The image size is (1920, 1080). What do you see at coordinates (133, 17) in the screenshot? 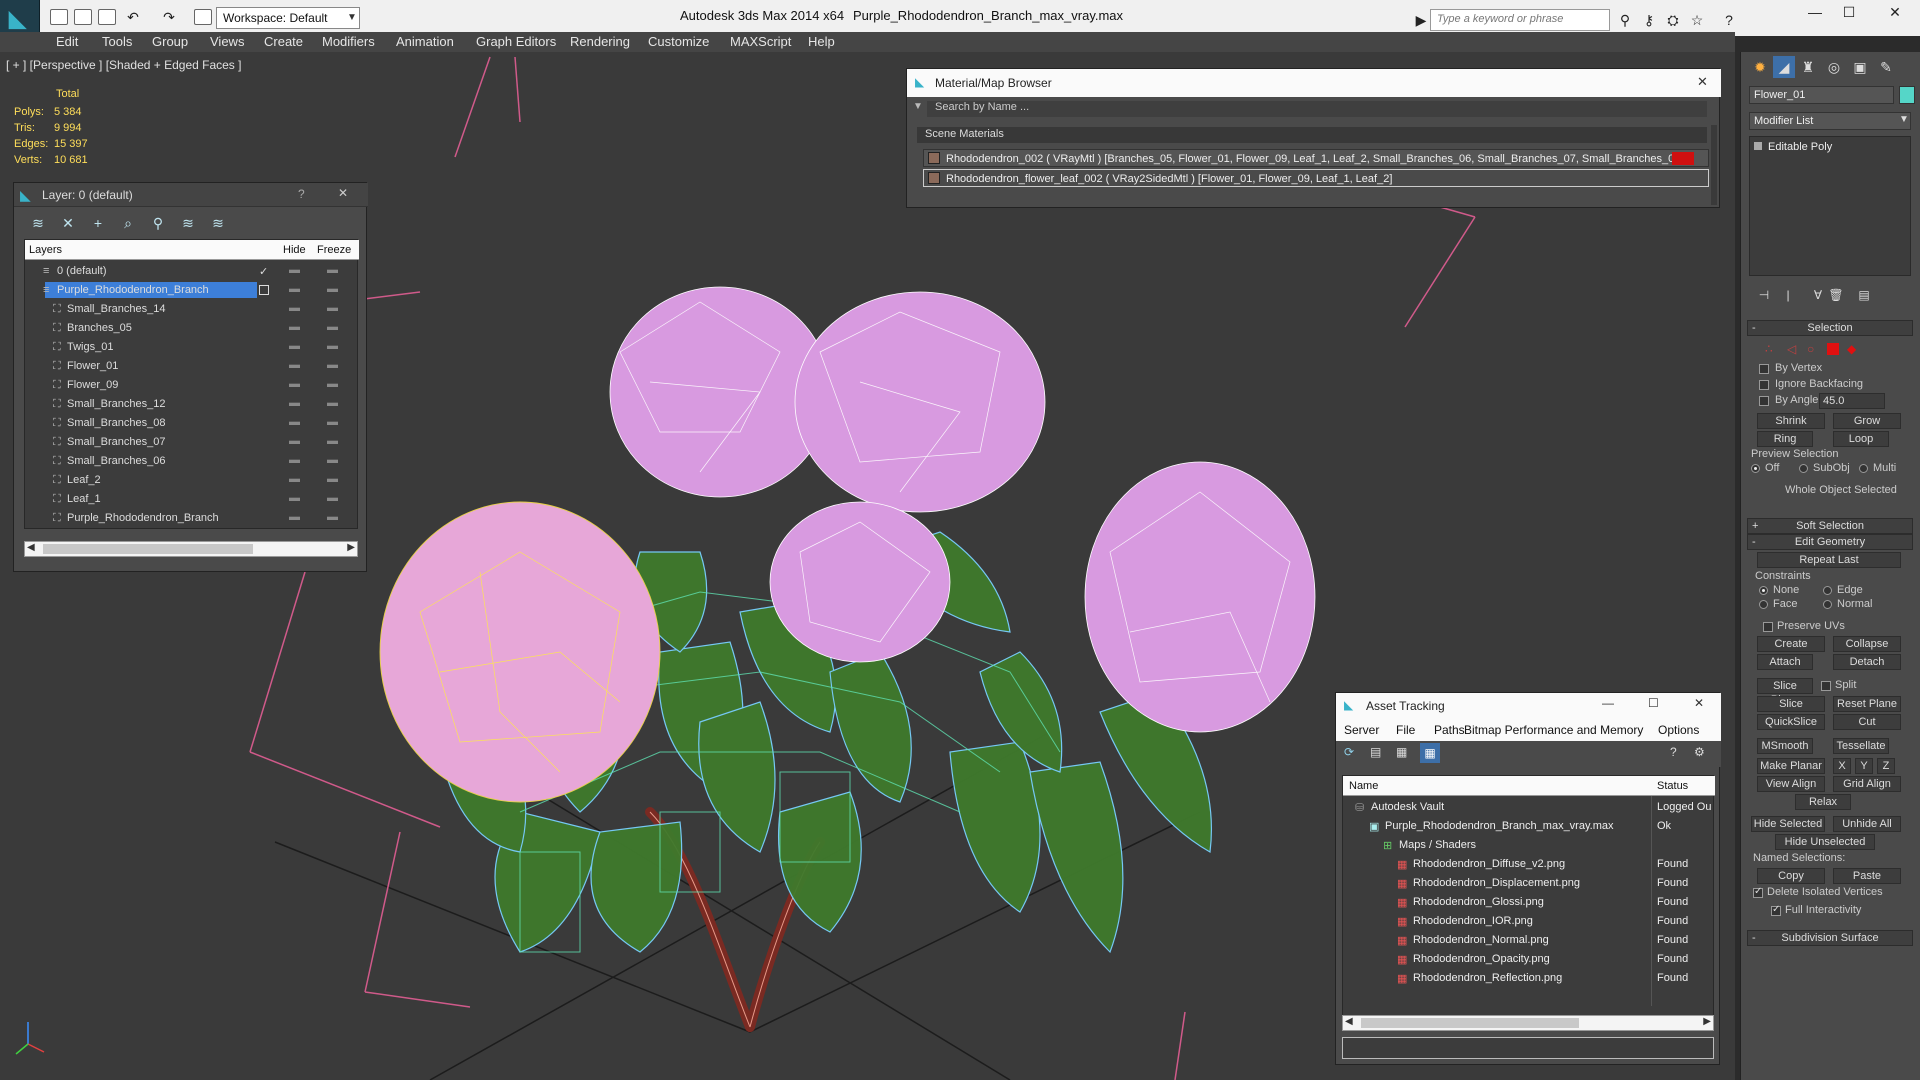
I see `undo-icon: ↶` at bounding box center [133, 17].